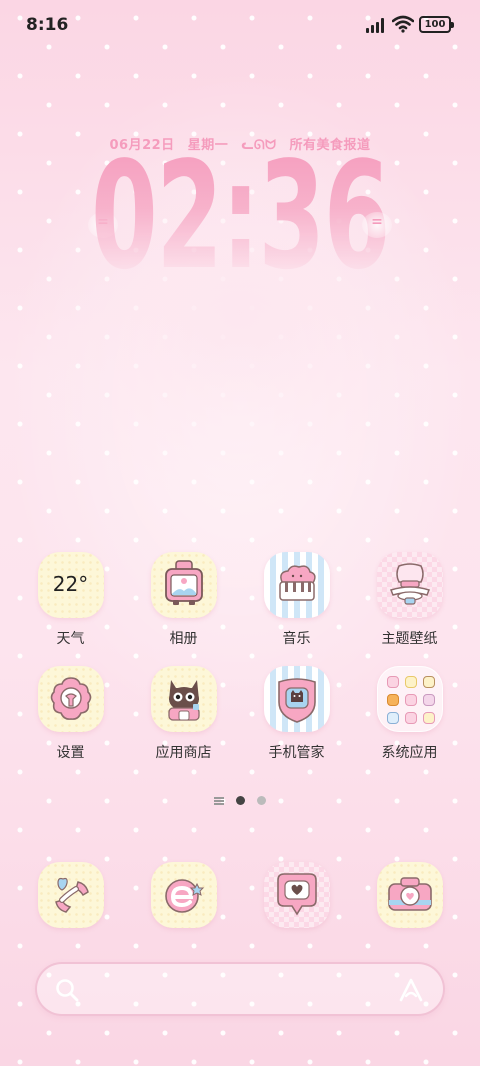  What do you see at coordinates (296, 639) in the screenshot?
I see `app-label: 音乐` at bounding box center [296, 639].